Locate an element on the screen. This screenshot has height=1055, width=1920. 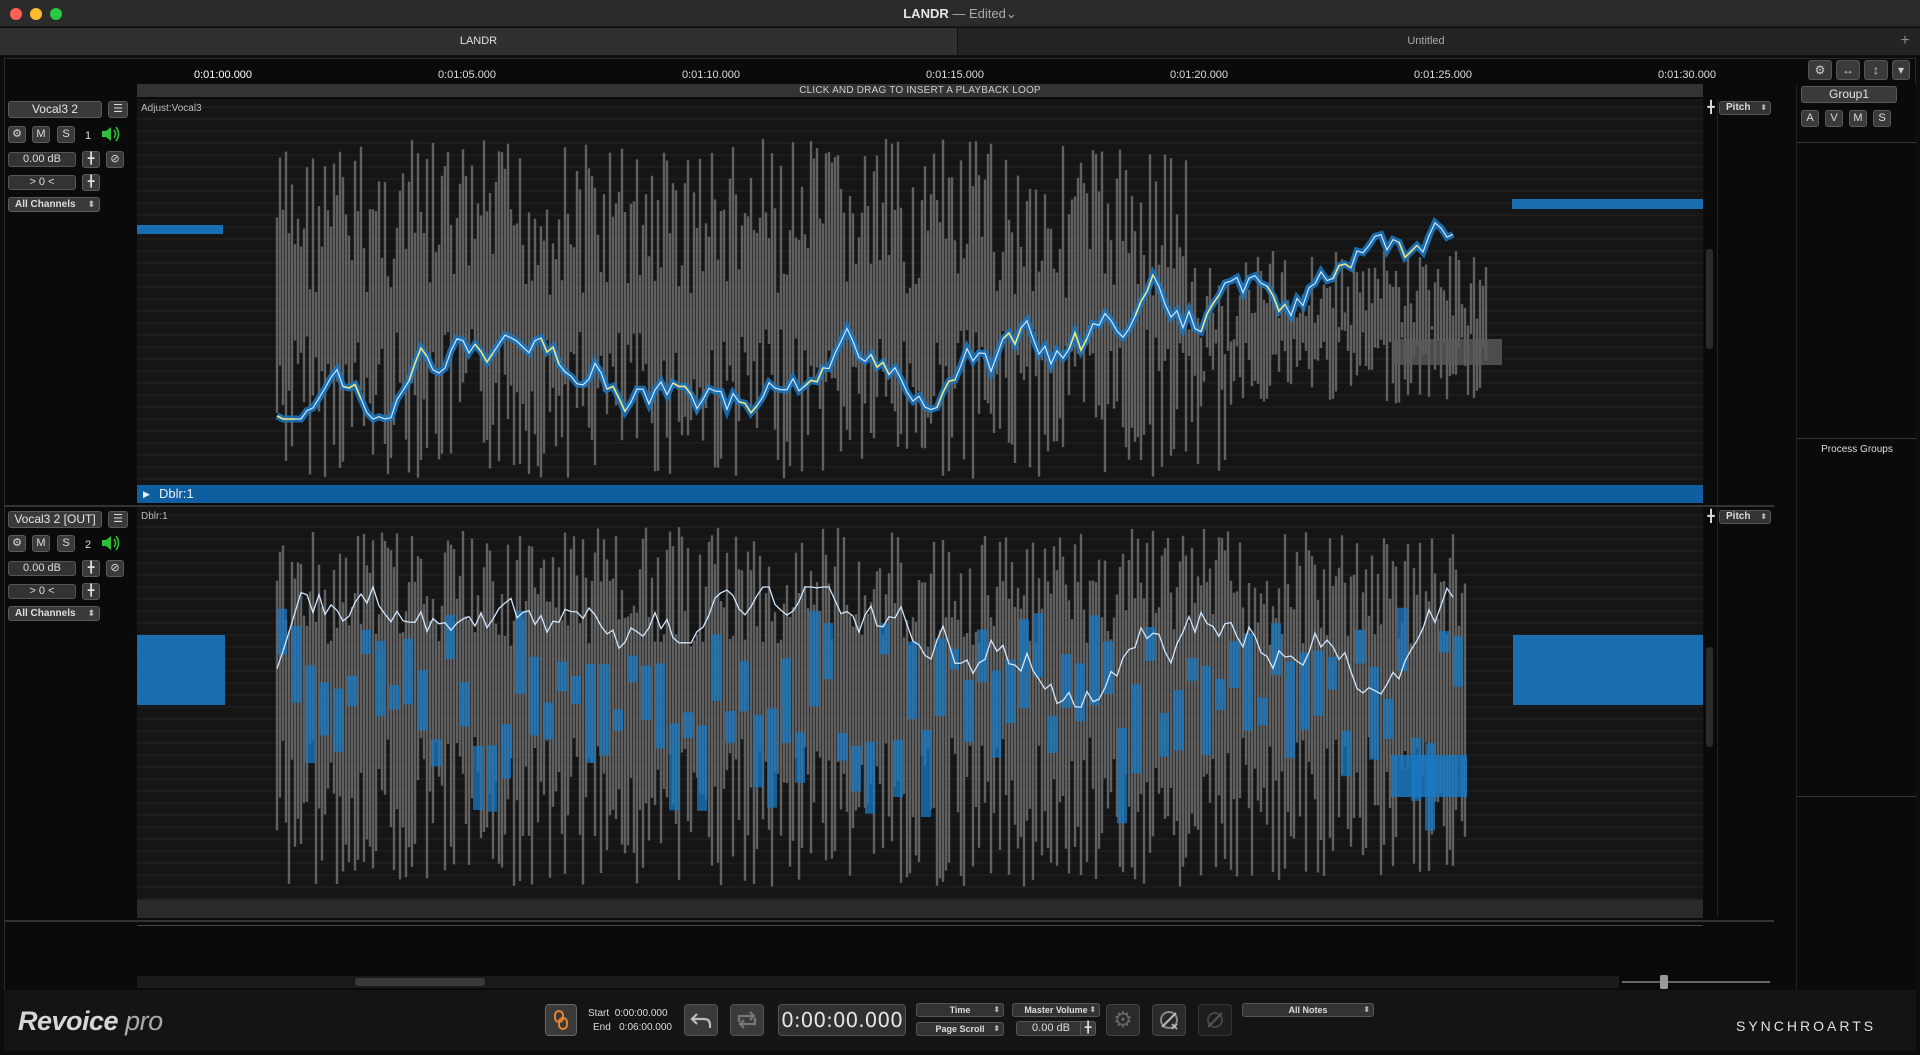
start-range: Start 0:00:00.000 is located at coordinates (628, 1013).